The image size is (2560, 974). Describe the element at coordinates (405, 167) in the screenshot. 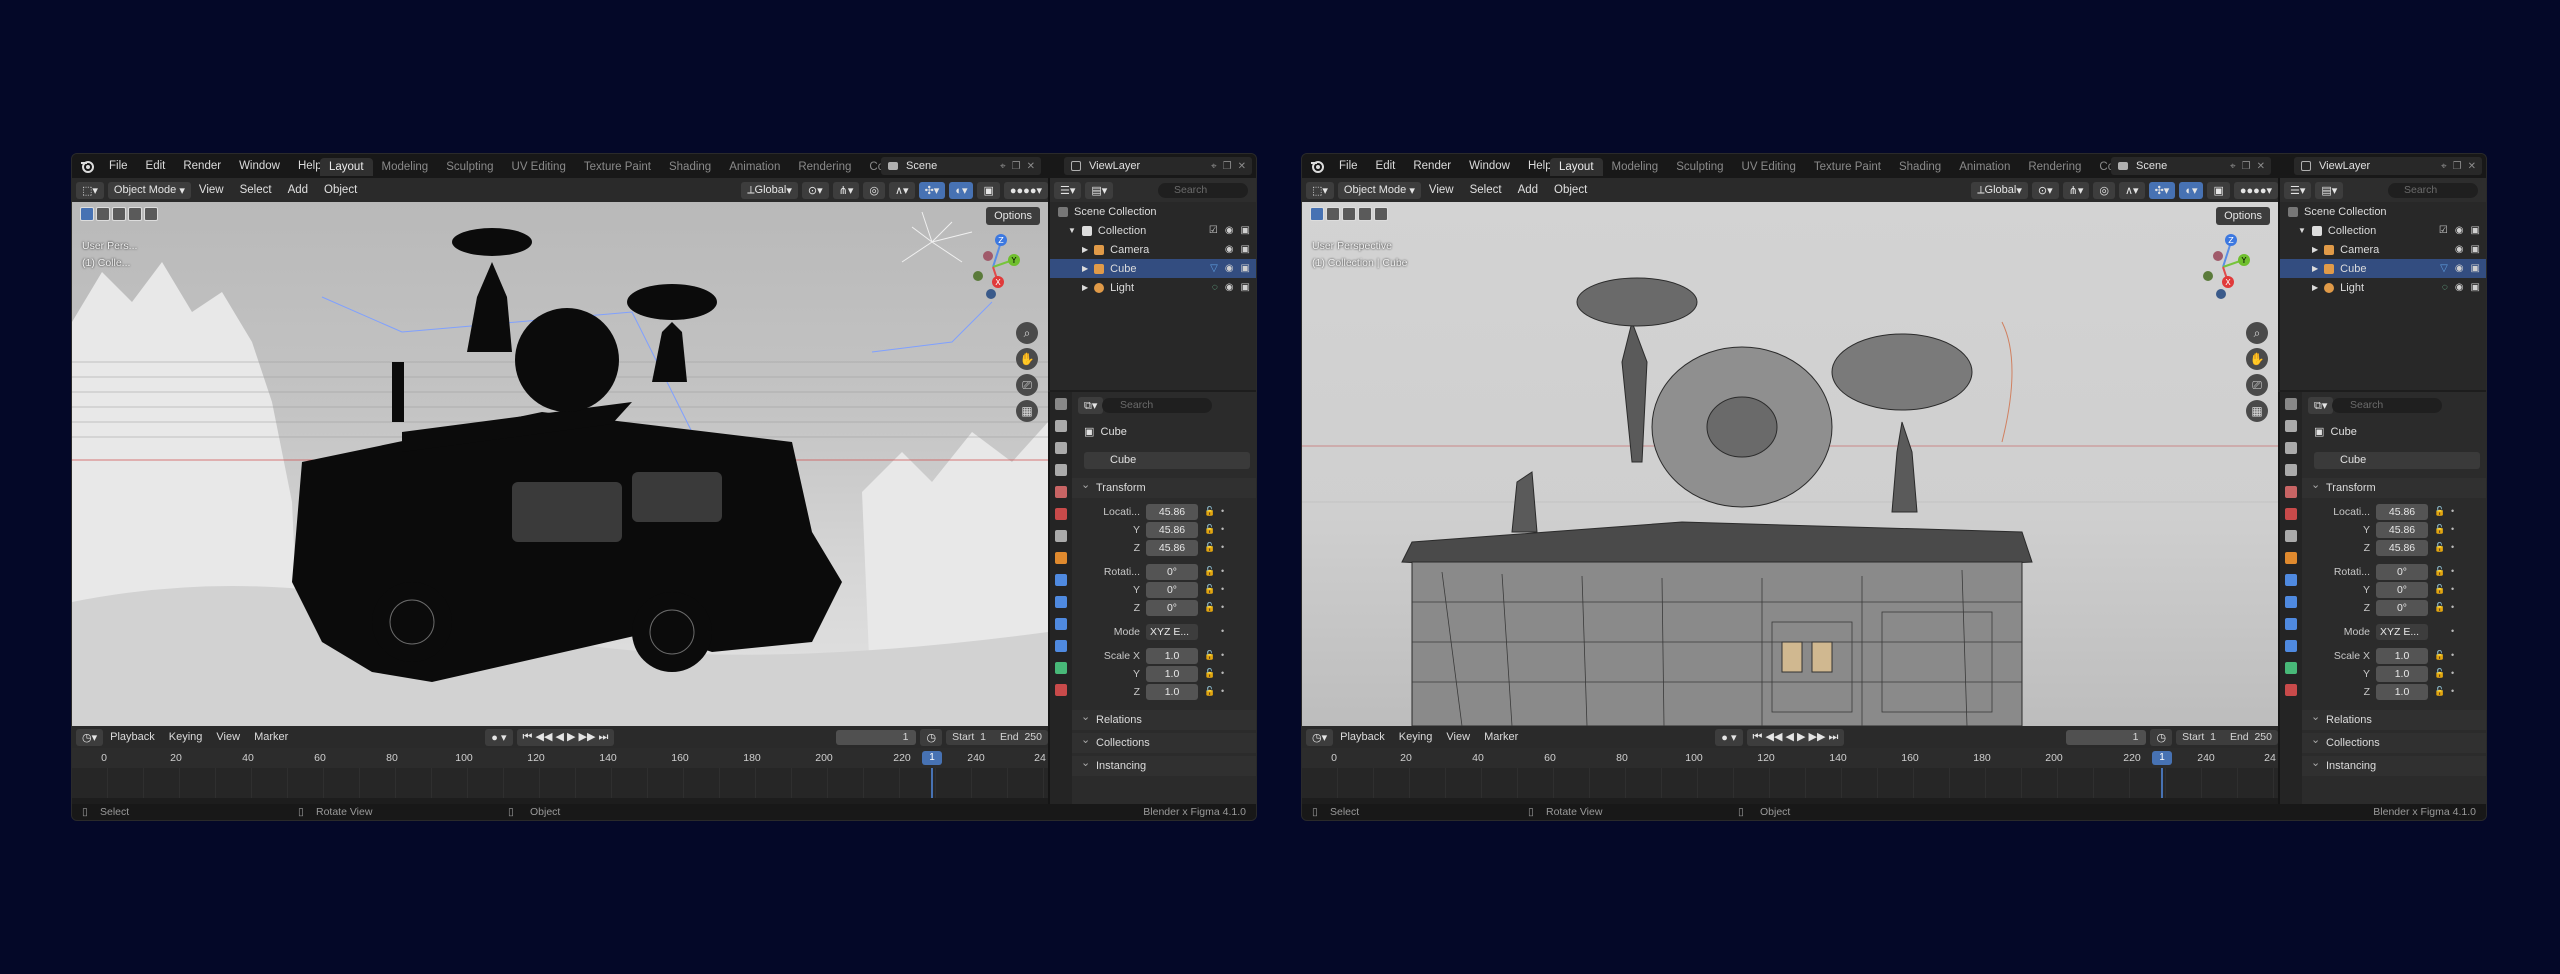

I see `tab-modeling: Modeling` at that location.